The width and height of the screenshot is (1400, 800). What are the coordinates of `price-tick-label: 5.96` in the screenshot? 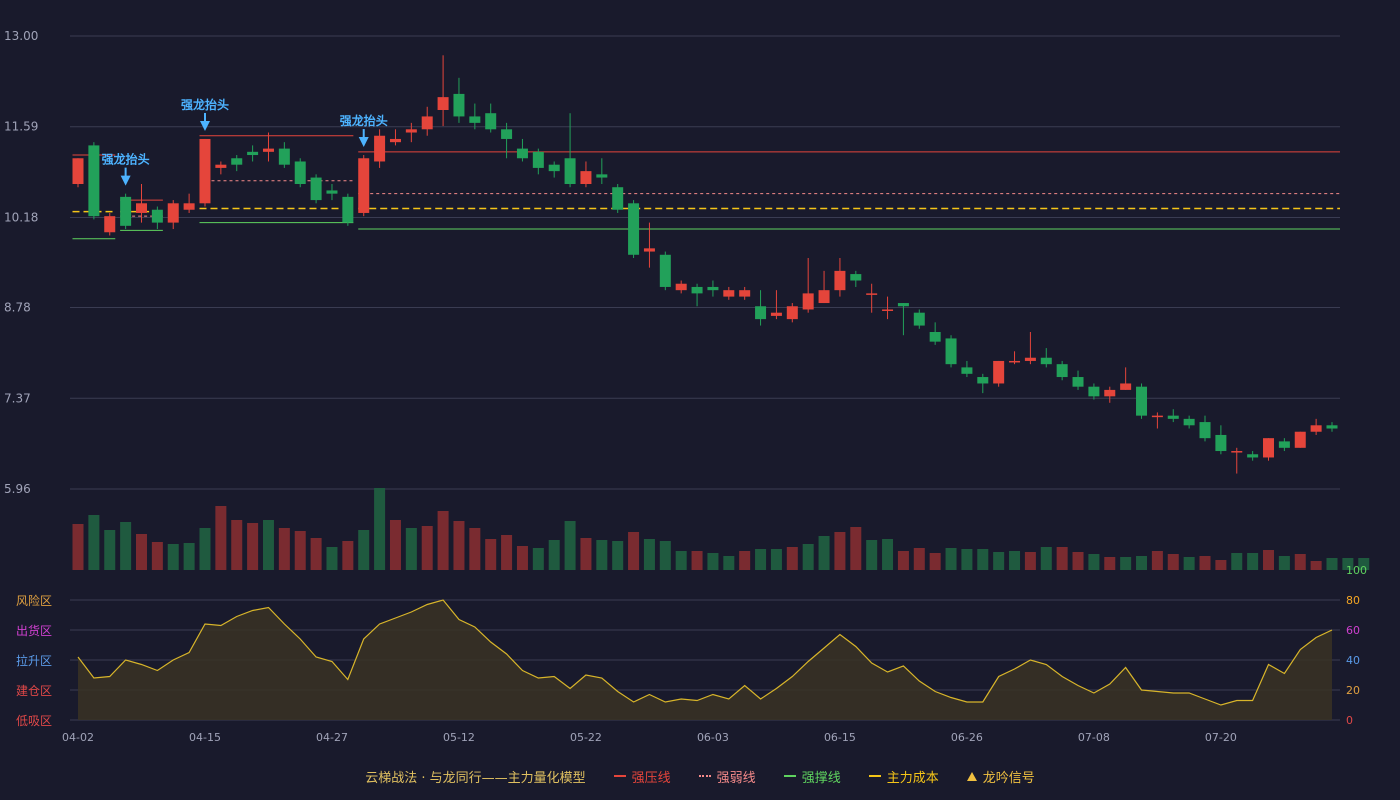 It's located at (17, 489).